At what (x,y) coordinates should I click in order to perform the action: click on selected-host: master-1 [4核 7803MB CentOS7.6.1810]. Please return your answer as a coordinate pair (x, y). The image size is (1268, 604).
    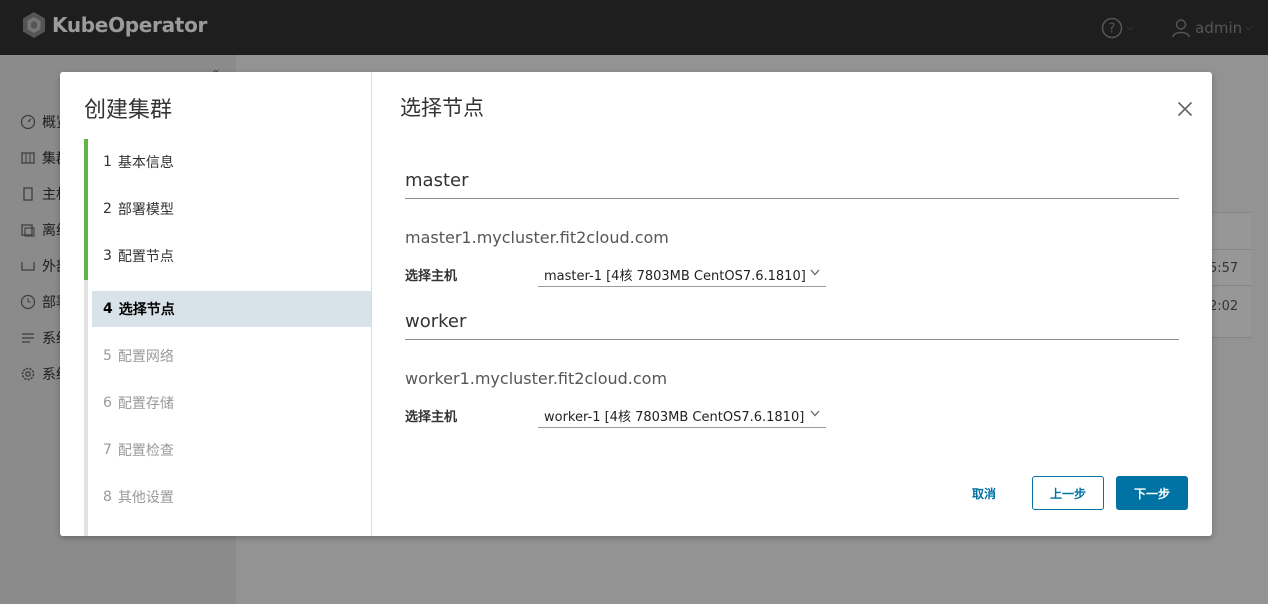
    Looking at the image, I should click on (675, 276).